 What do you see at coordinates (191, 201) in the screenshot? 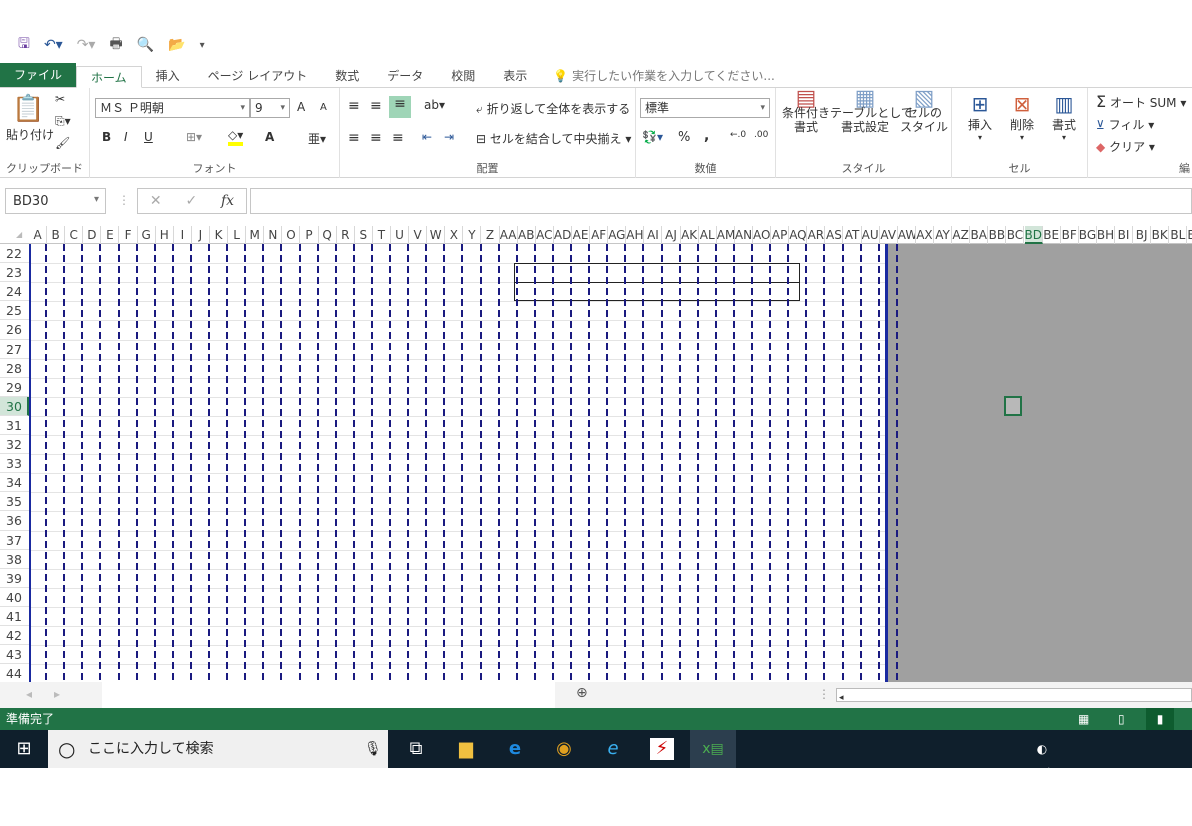
I see `enter-icon: ✓` at bounding box center [191, 201].